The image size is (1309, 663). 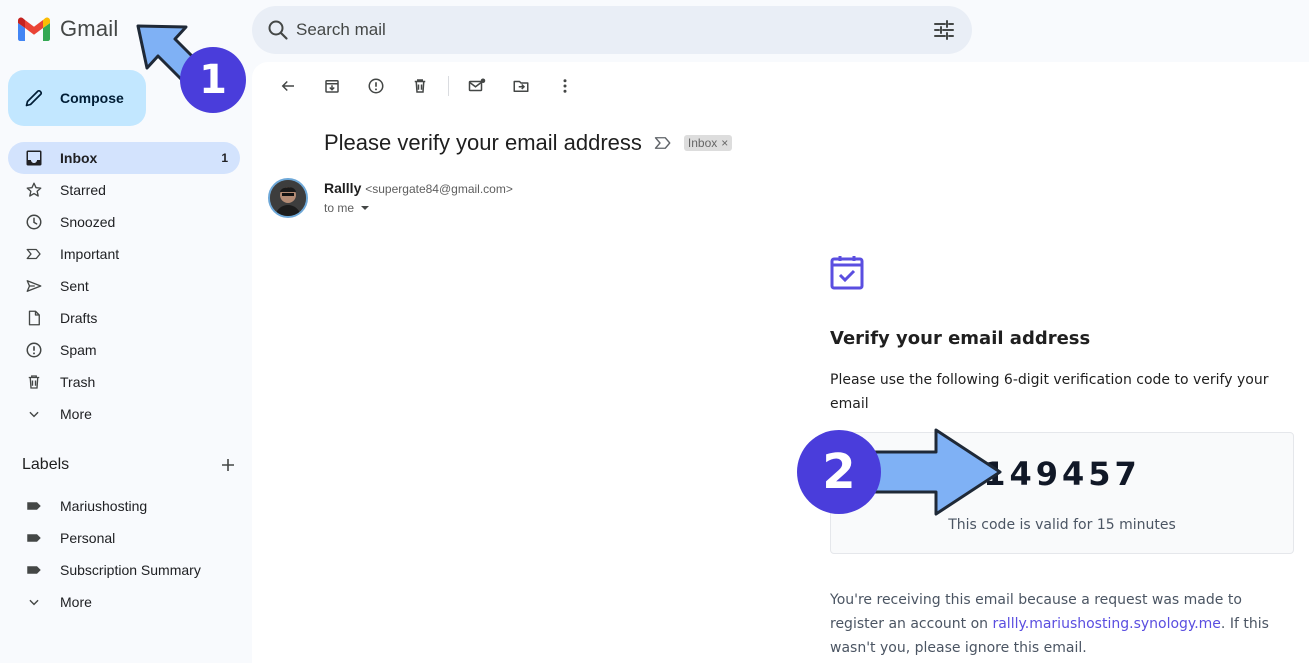 What do you see at coordinates (124, 602) in the screenshot?
I see `labels-more: More` at bounding box center [124, 602].